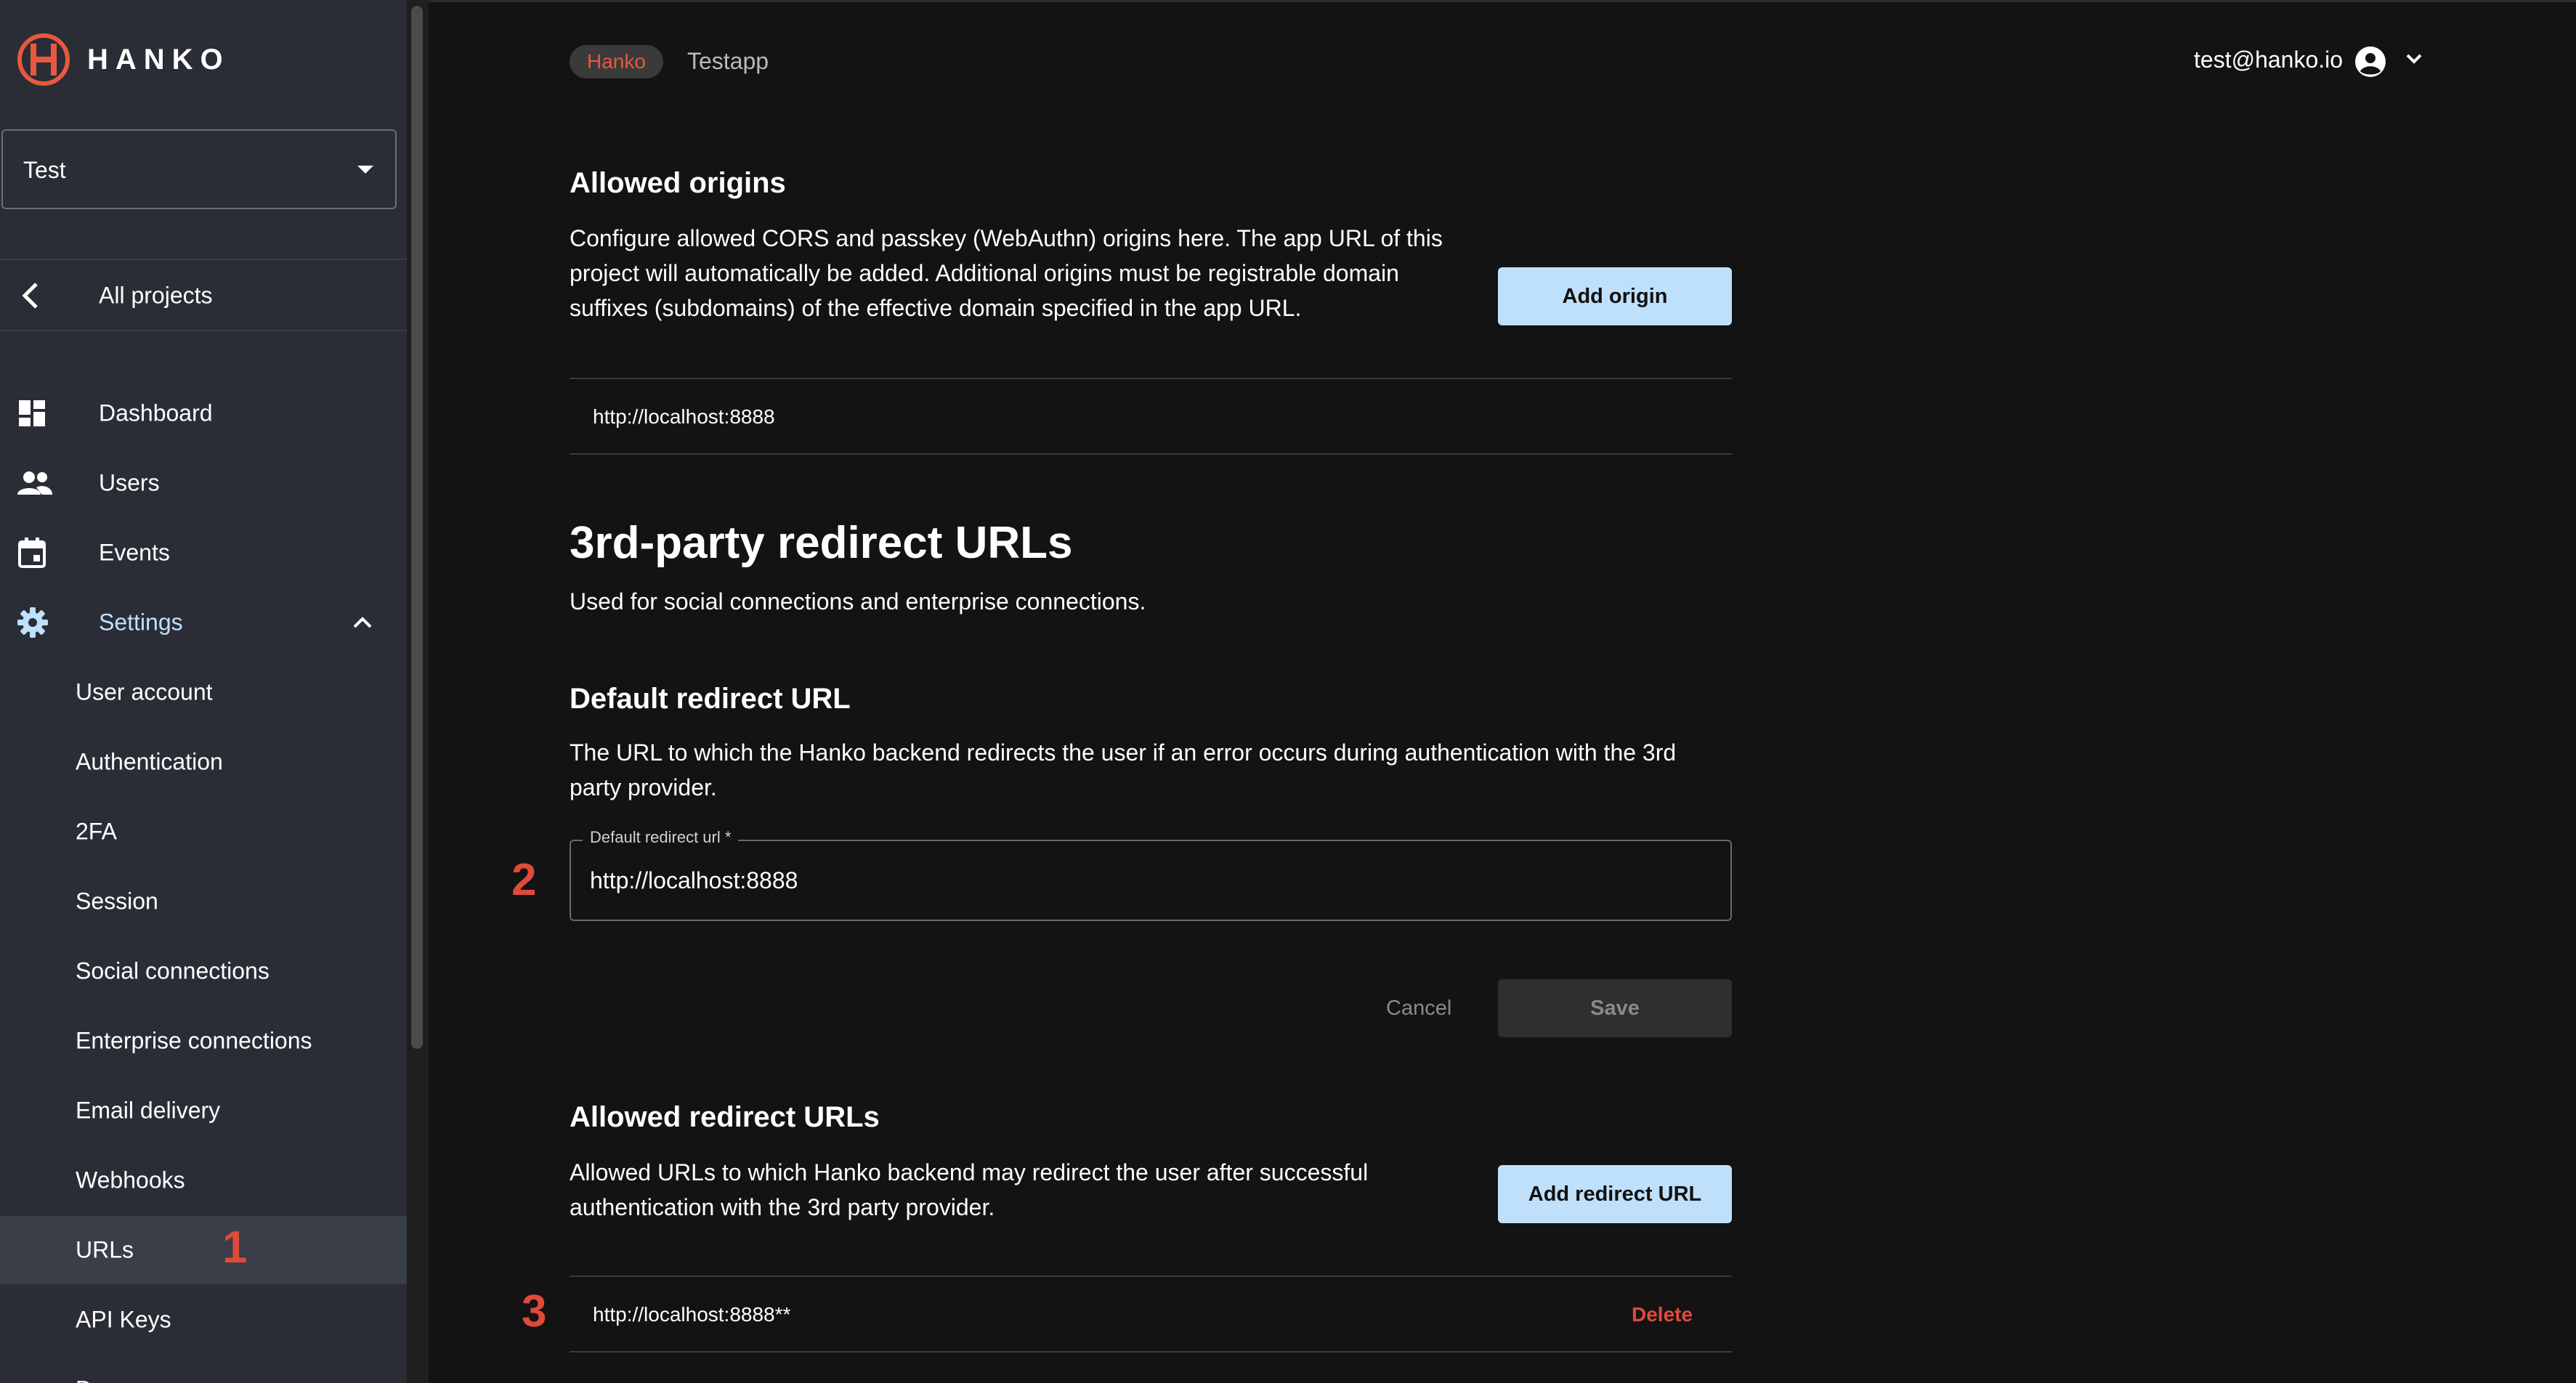 The image size is (2576, 1383). I want to click on origin-list-item: http://localhost:8888, so click(684, 416).